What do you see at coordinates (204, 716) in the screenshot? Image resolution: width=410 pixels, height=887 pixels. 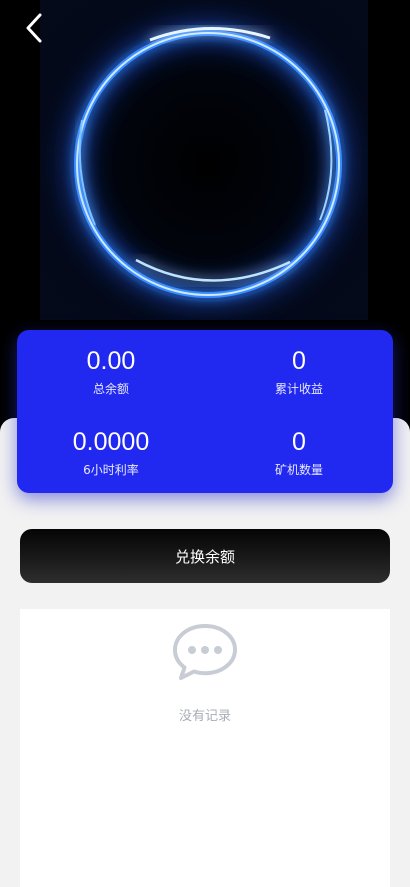 I see `empty-records-text: 没有记录` at bounding box center [204, 716].